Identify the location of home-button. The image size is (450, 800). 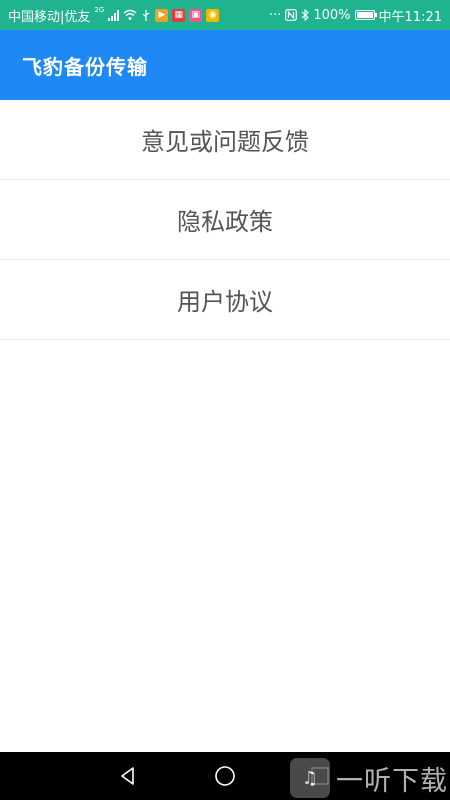
(225, 776).